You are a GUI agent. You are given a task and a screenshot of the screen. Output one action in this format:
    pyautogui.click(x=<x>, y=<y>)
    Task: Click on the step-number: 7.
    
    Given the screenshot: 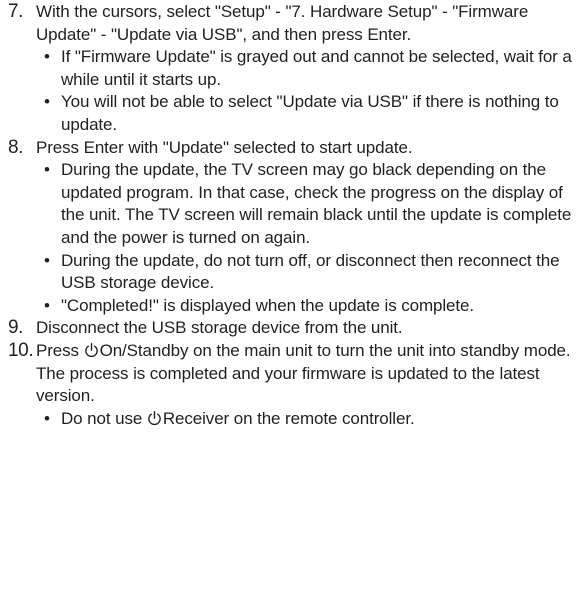 What is the action you would take?
    pyautogui.click(x=16, y=11)
    